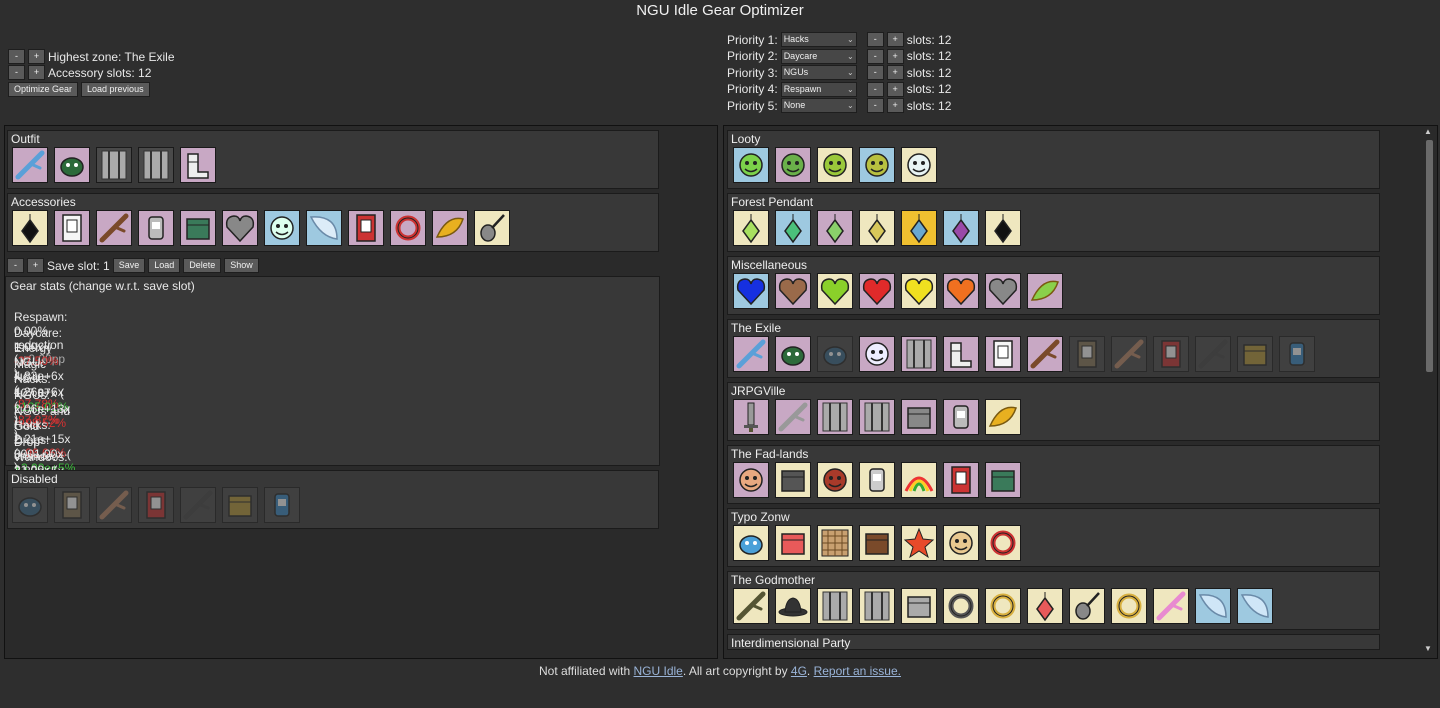  Describe the element at coordinates (1429, 391) in the screenshot. I see `right-scrollbar: ▲ ▼` at that location.